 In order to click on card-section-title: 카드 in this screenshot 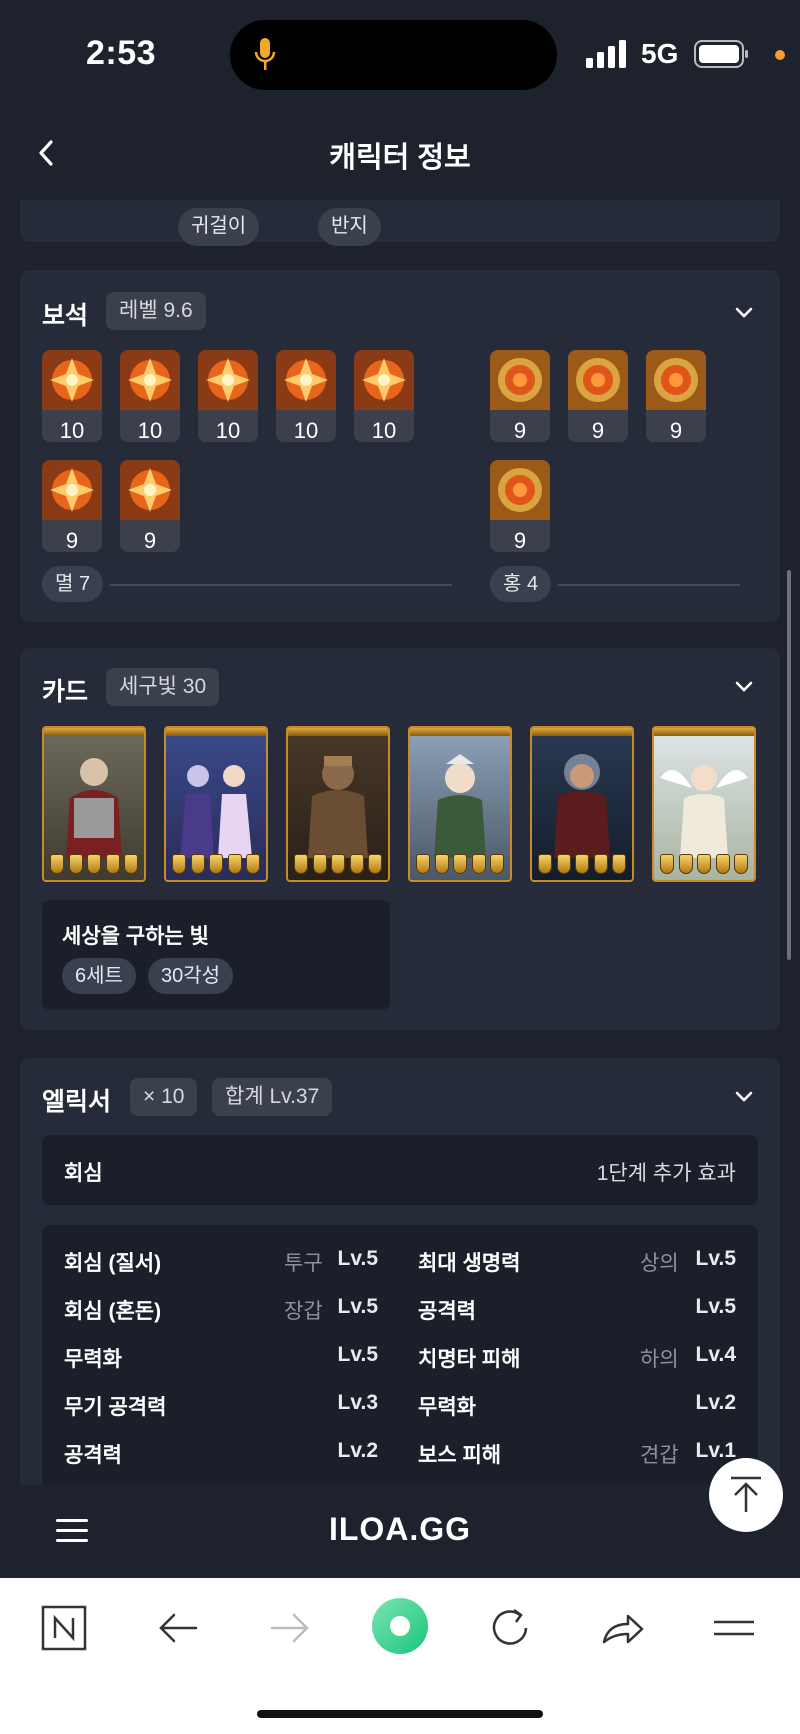, I will do `click(65, 692)`.